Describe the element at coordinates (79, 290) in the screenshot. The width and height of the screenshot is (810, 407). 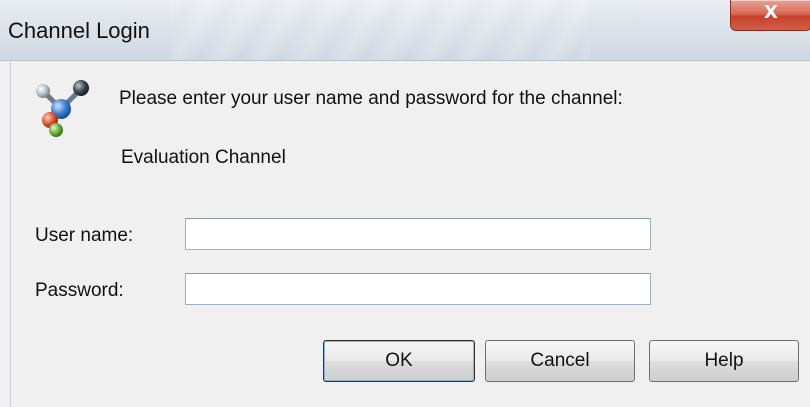
I see `password-label: Password:` at that location.